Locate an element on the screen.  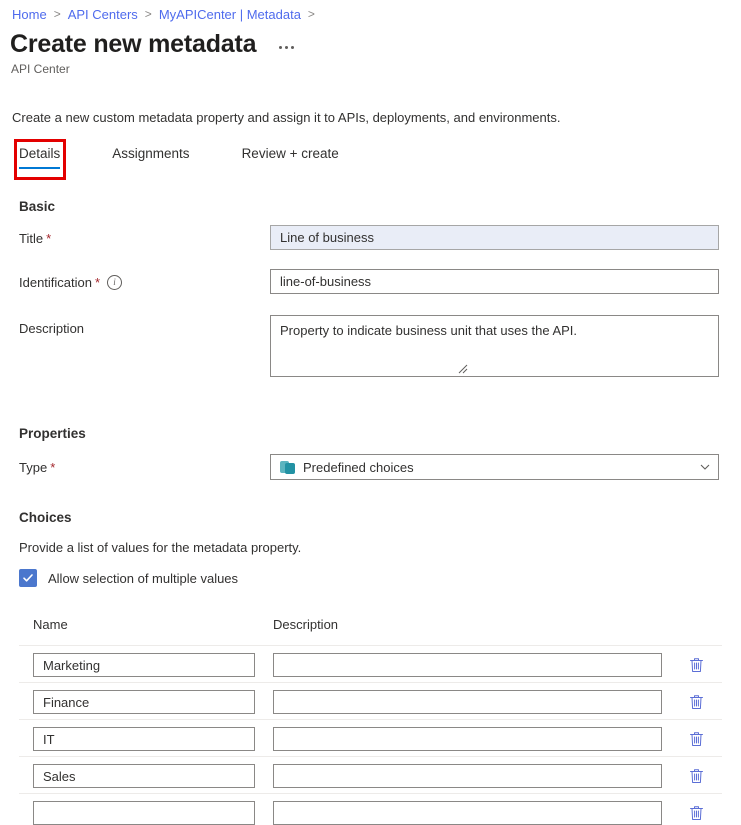
label-title-text: Title is located at coordinates (31, 238).